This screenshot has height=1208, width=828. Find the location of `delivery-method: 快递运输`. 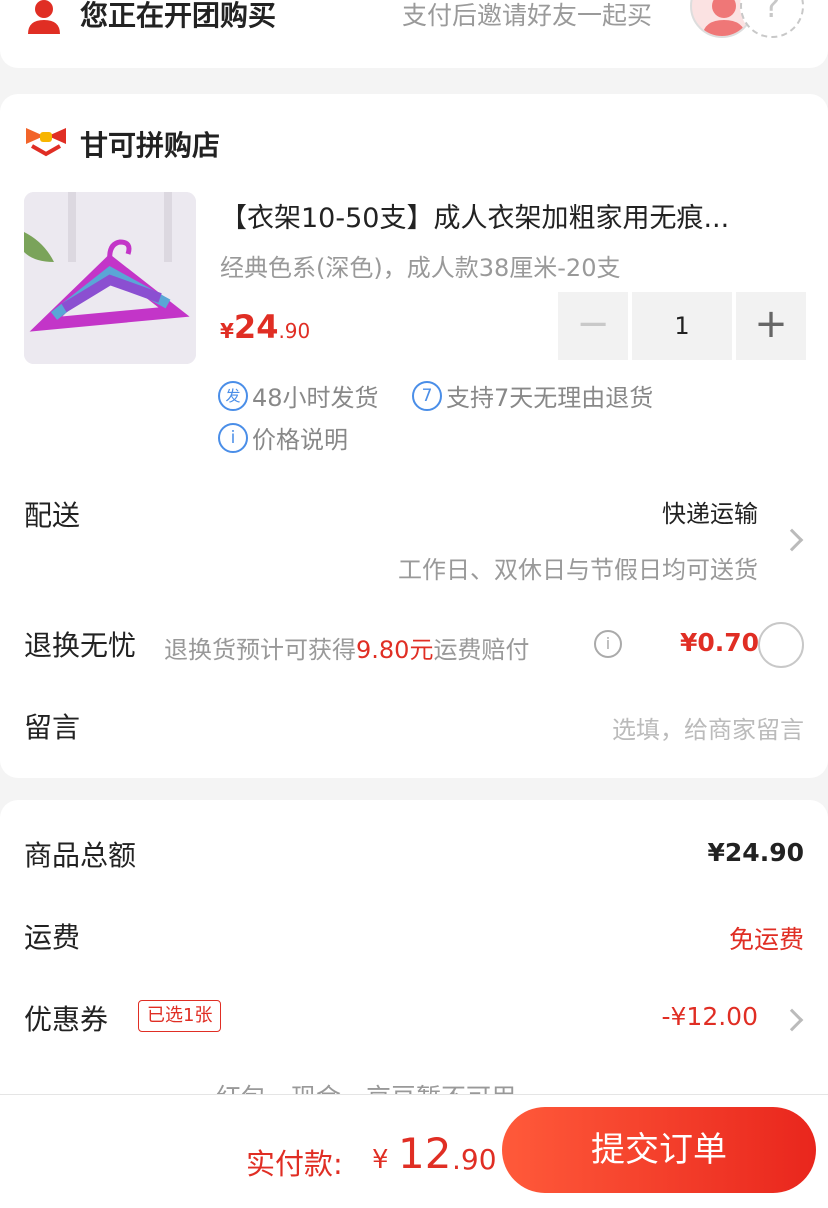

delivery-method: 快递运输 is located at coordinates (710, 511).